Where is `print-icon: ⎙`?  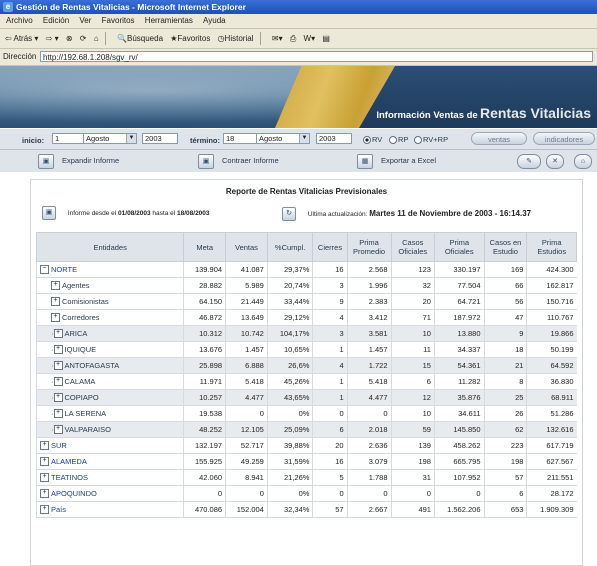
print-icon: ⎙ is located at coordinates (293, 38).